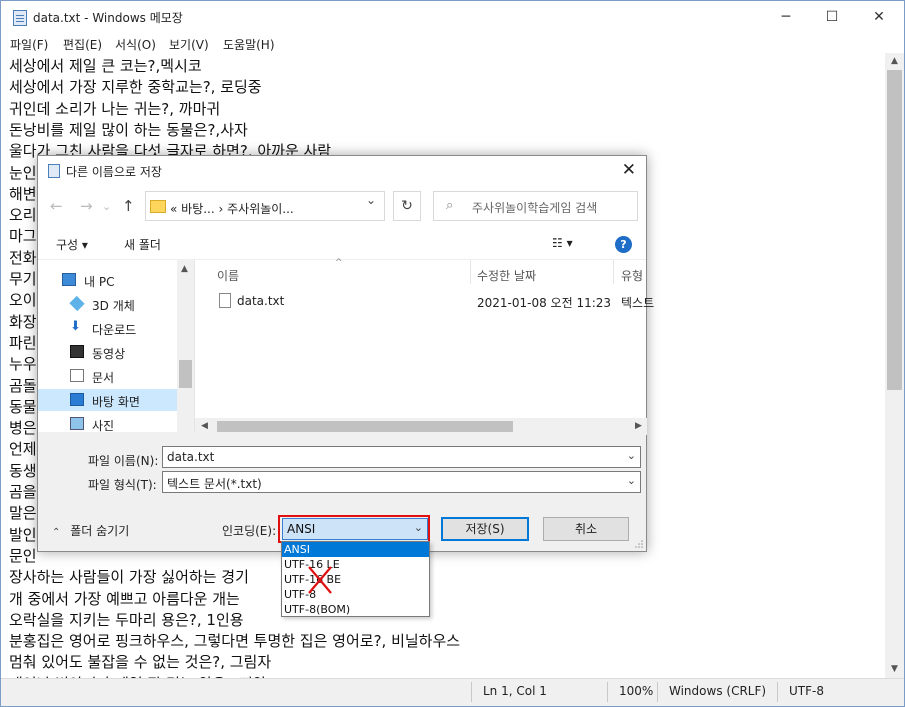  I want to click on editor-line: 마그, so click(23, 235).